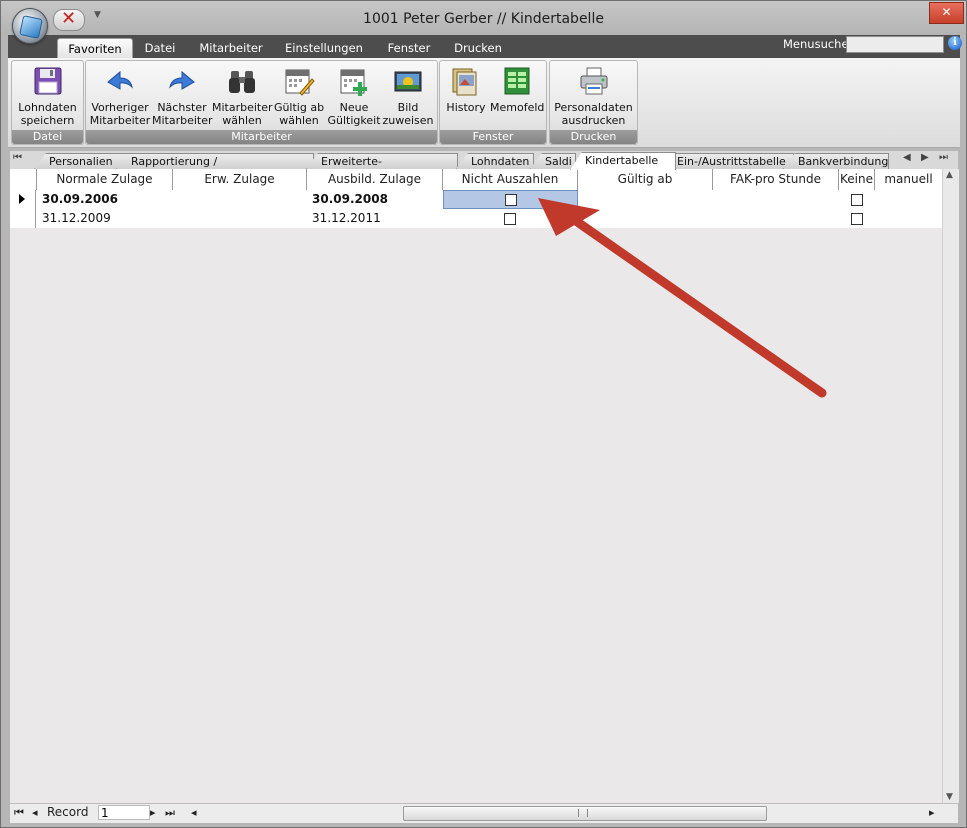  What do you see at coordinates (908, 179) in the screenshot?
I see `col-manuell: manuell` at bounding box center [908, 179].